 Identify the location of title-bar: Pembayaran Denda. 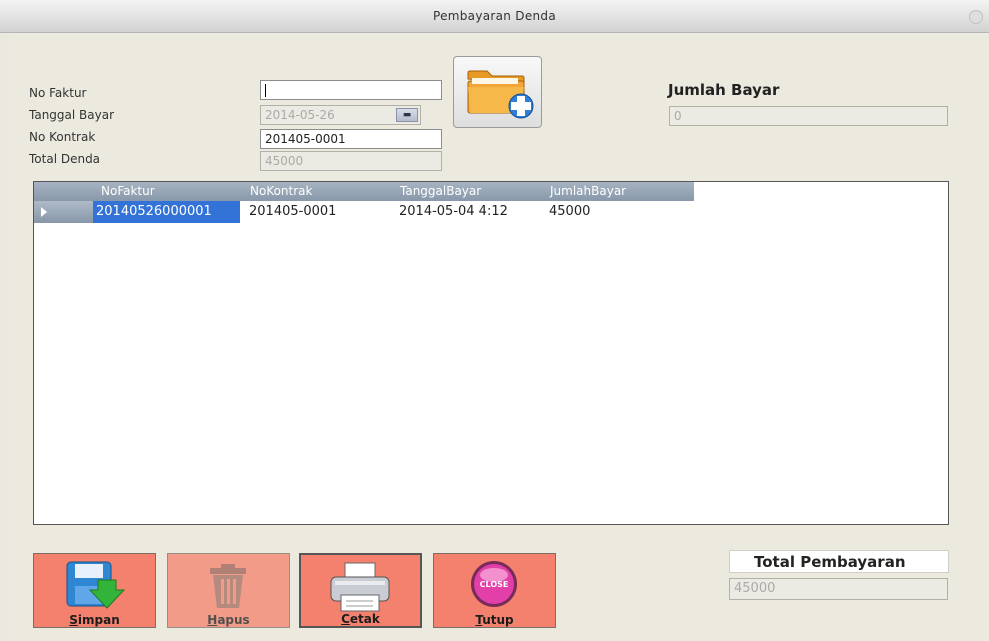
(494, 16).